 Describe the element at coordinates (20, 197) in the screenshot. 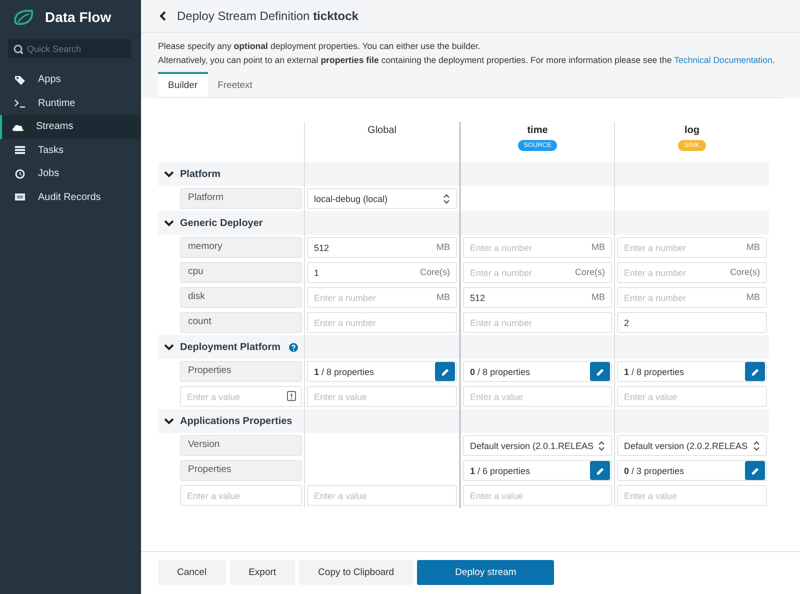

I see `card-icon` at that location.